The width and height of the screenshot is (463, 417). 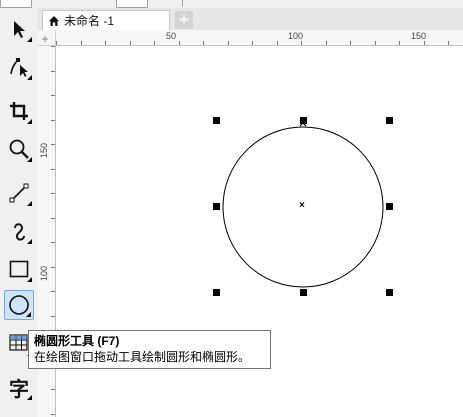 I want to click on property-bar-strip, so click(x=231, y=4).